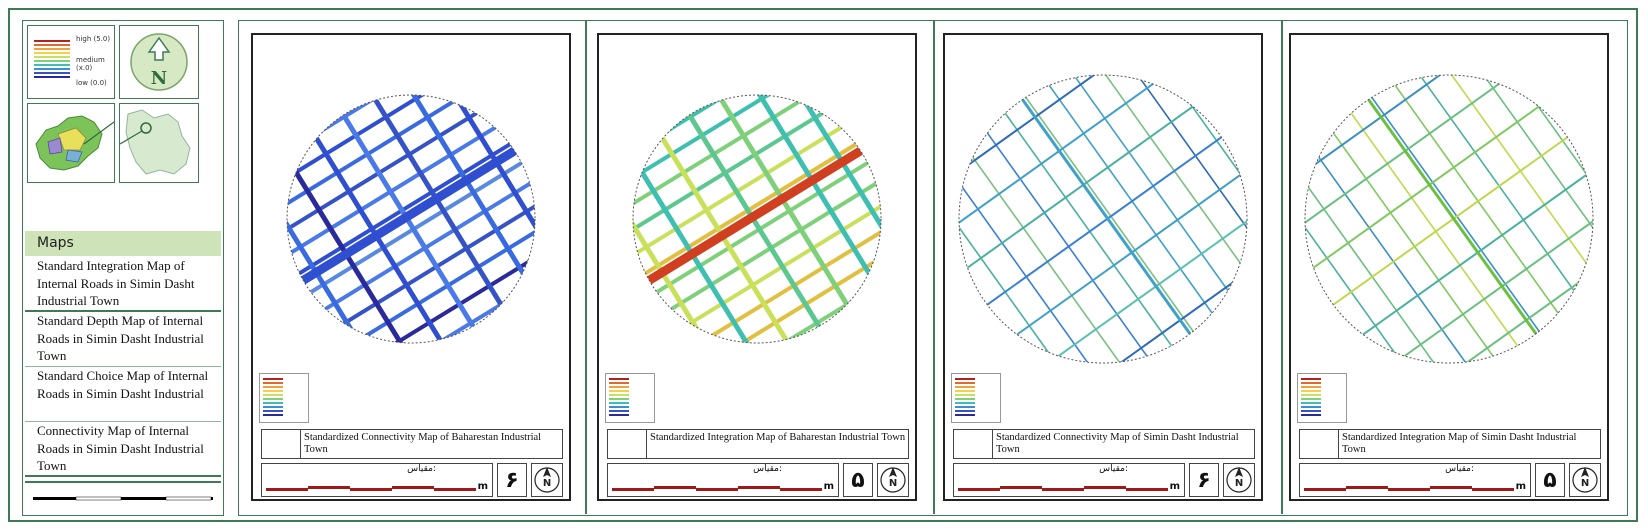 This screenshot has width=1648, height=532. I want to click on legend-high-label: high (5.0), so click(93, 39).